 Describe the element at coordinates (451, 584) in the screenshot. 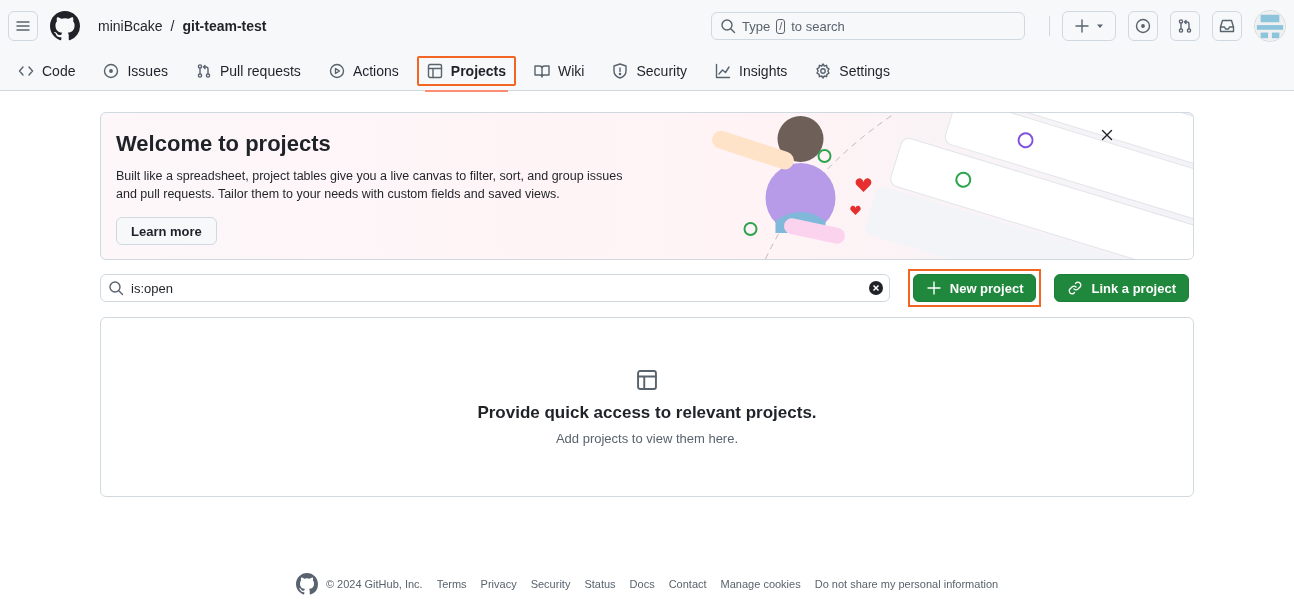

I see `footer-link: Terms` at that location.